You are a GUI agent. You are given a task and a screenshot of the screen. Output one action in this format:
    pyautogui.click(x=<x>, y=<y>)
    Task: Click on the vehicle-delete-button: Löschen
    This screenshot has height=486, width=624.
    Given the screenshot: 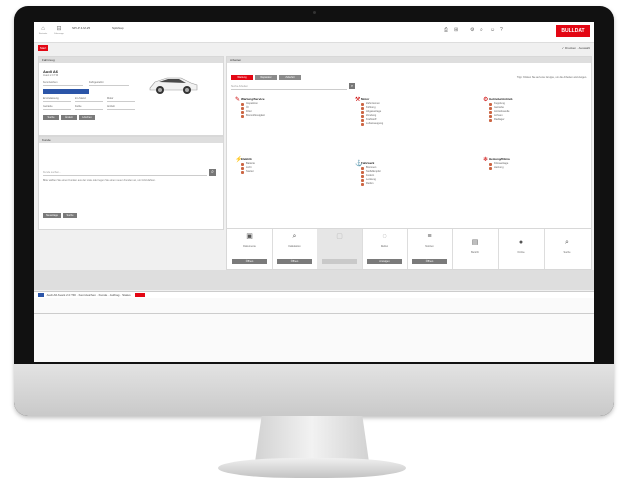 What is the action you would take?
    pyautogui.click(x=87, y=117)
    